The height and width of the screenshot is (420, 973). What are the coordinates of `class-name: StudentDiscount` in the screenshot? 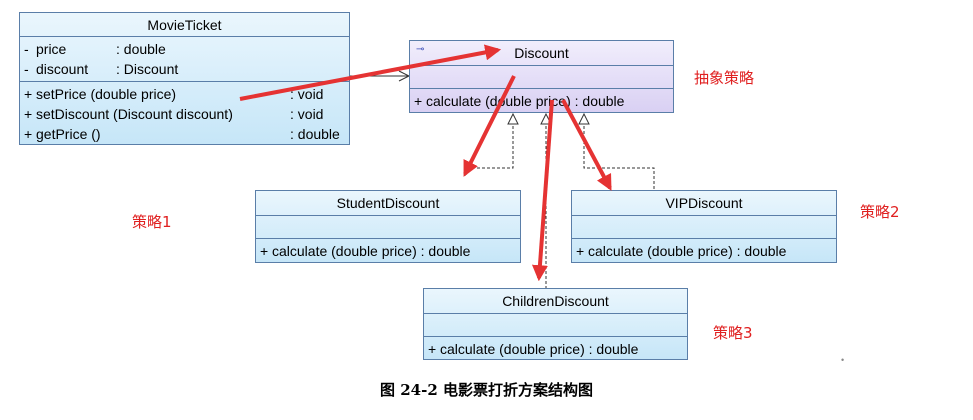 It's located at (388, 203).